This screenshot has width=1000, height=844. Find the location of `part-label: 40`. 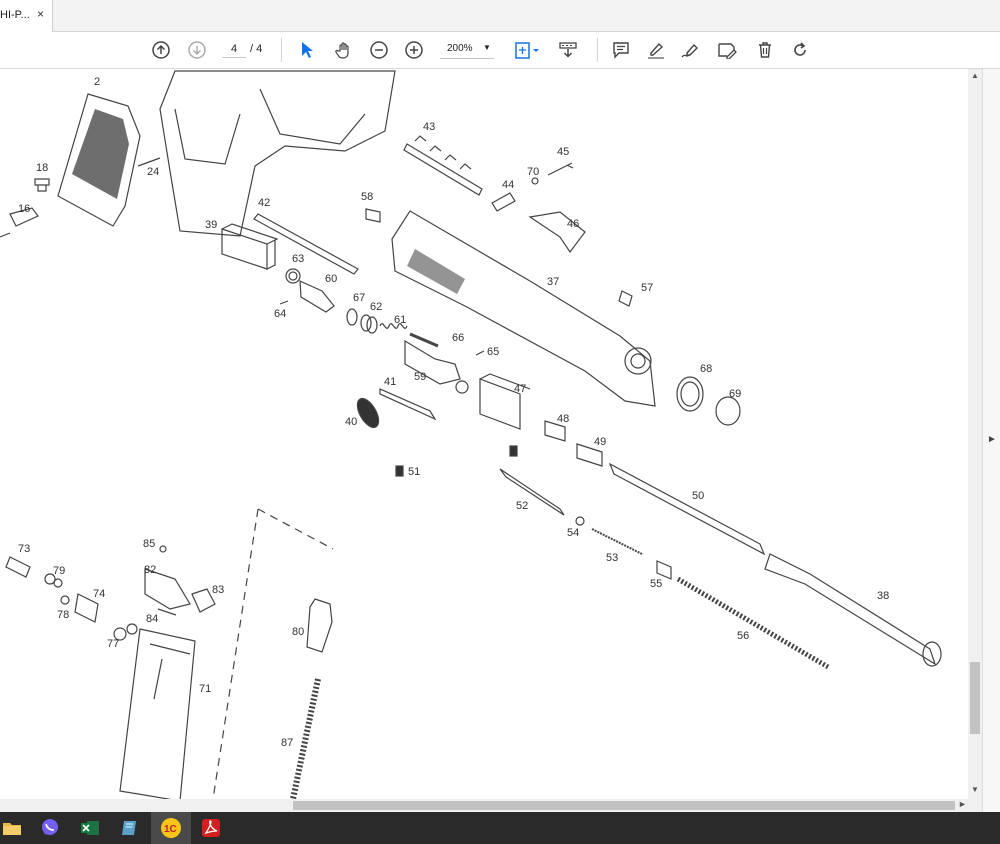

part-label: 40 is located at coordinates (351, 422).